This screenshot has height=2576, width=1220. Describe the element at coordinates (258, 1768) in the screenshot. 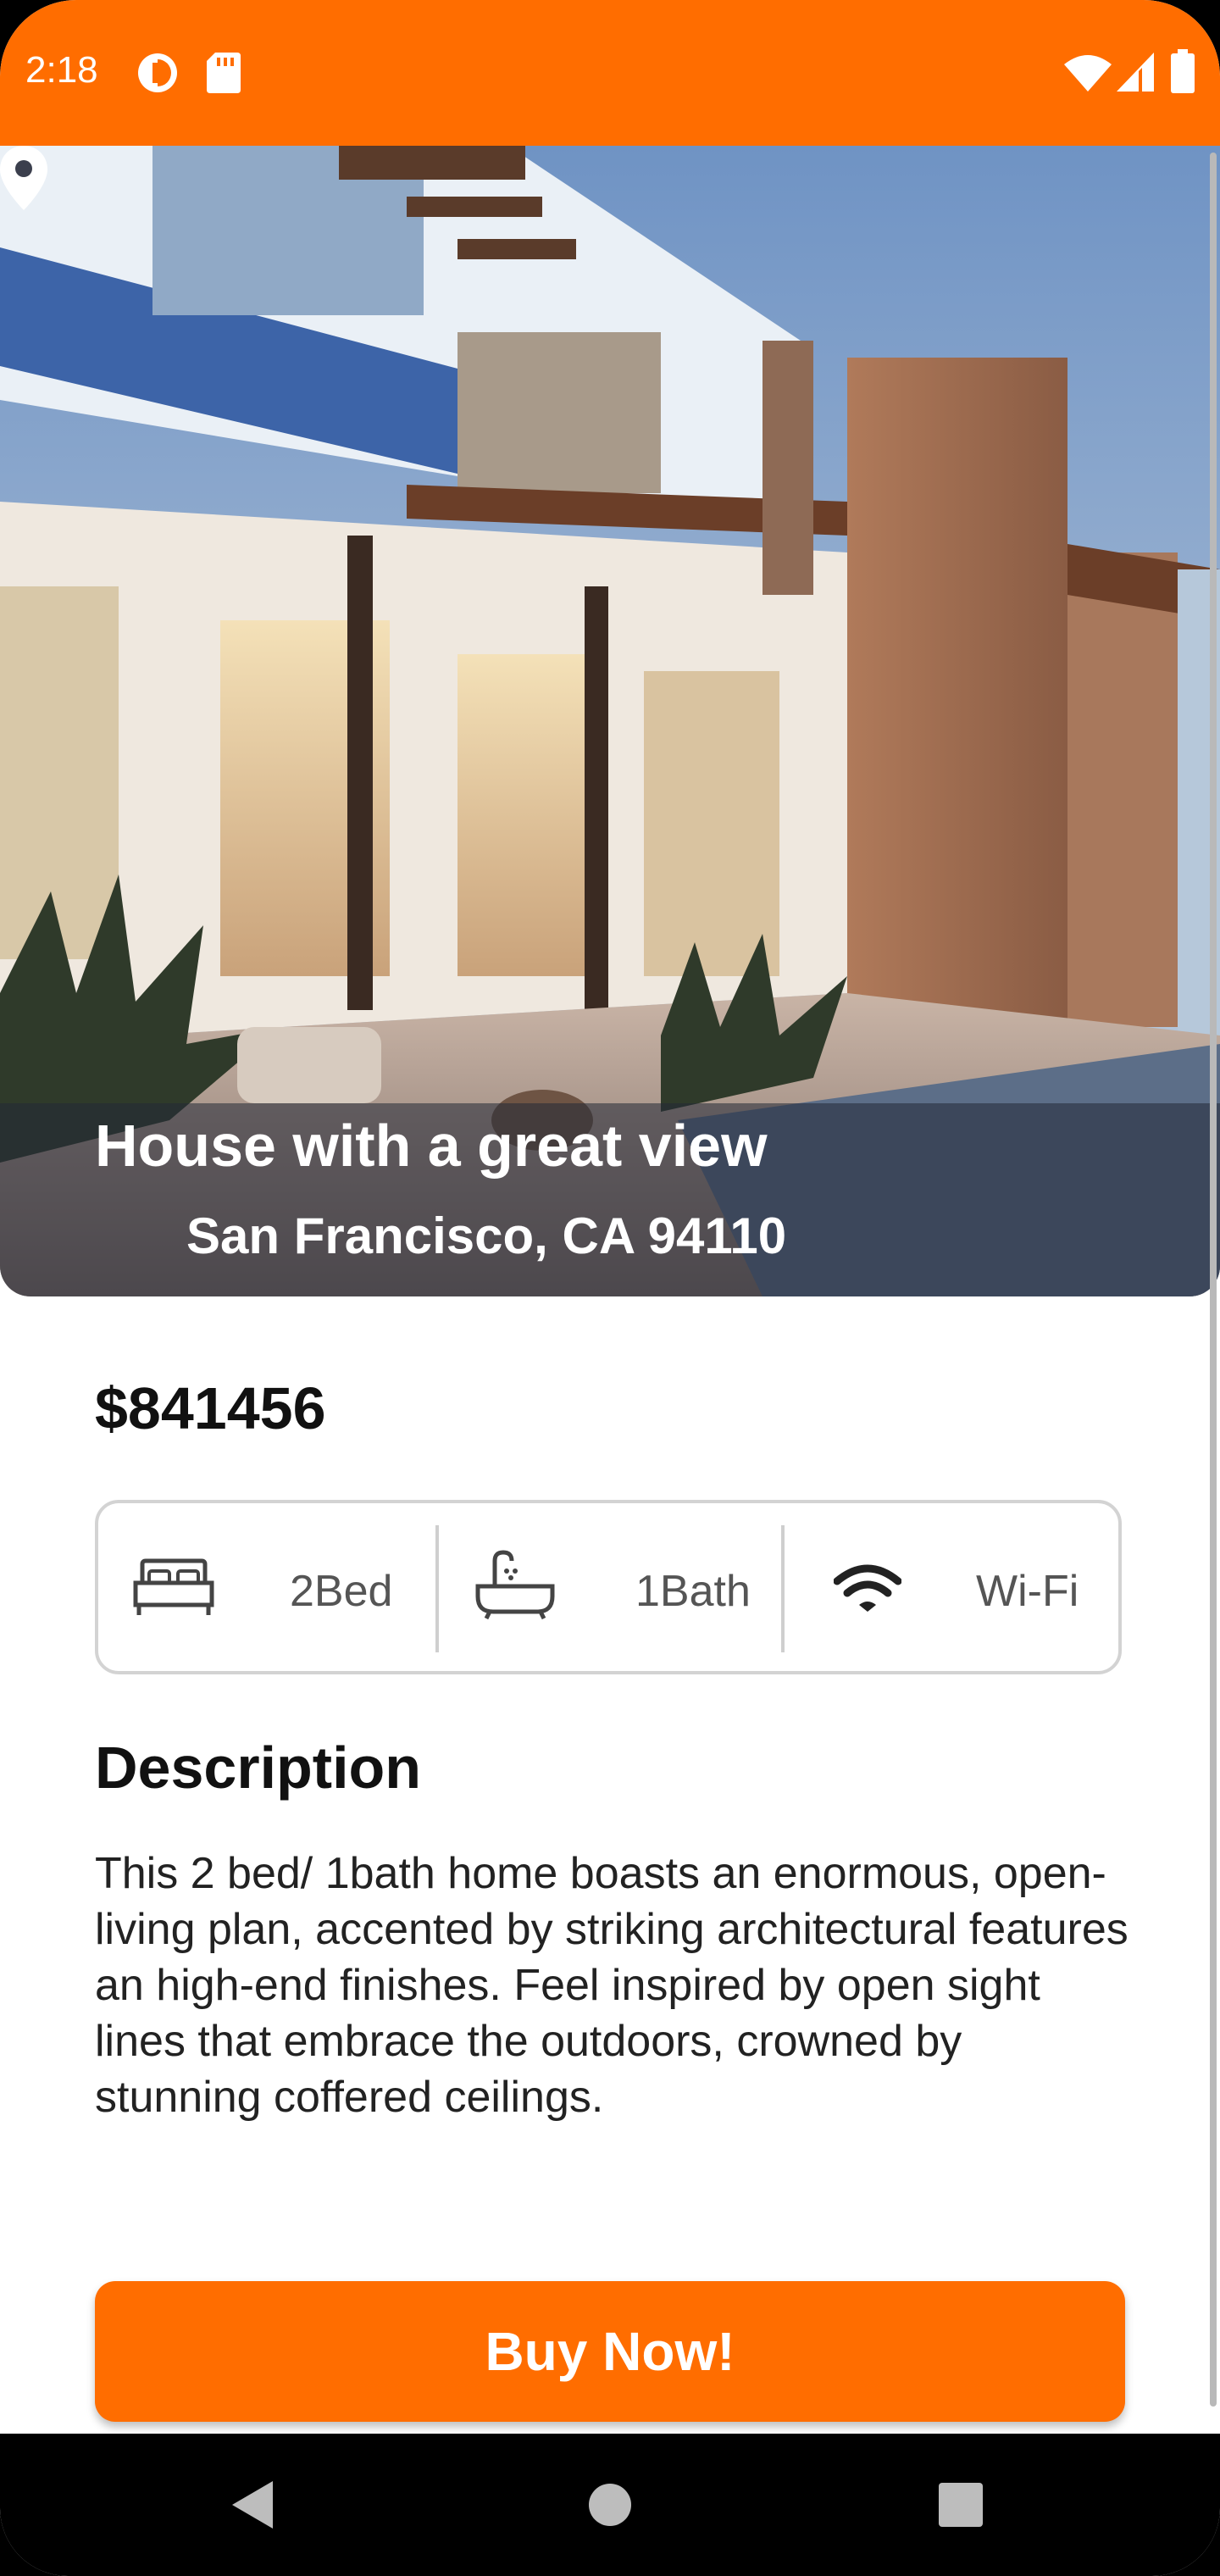

I see `description-heading: Description` at that location.